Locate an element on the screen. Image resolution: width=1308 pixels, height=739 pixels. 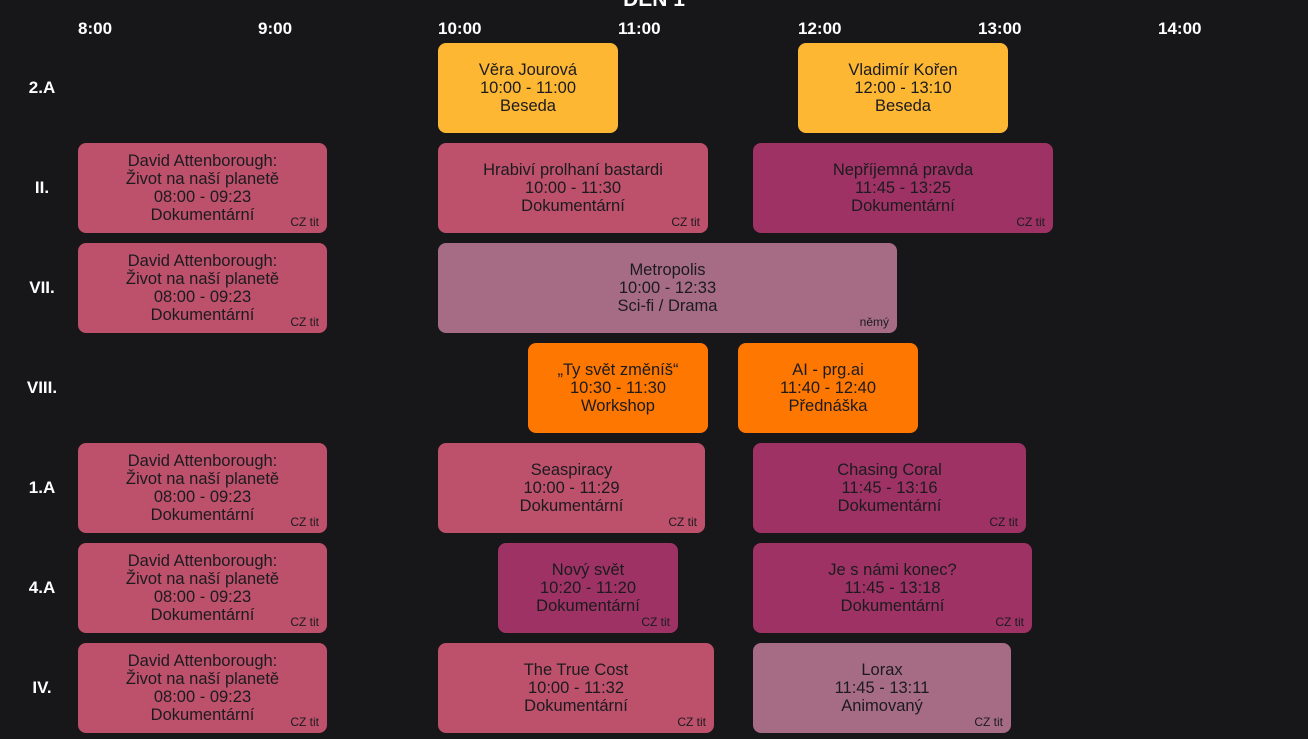
event-title: AI - prg.ai is located at coordinates (828, 370).